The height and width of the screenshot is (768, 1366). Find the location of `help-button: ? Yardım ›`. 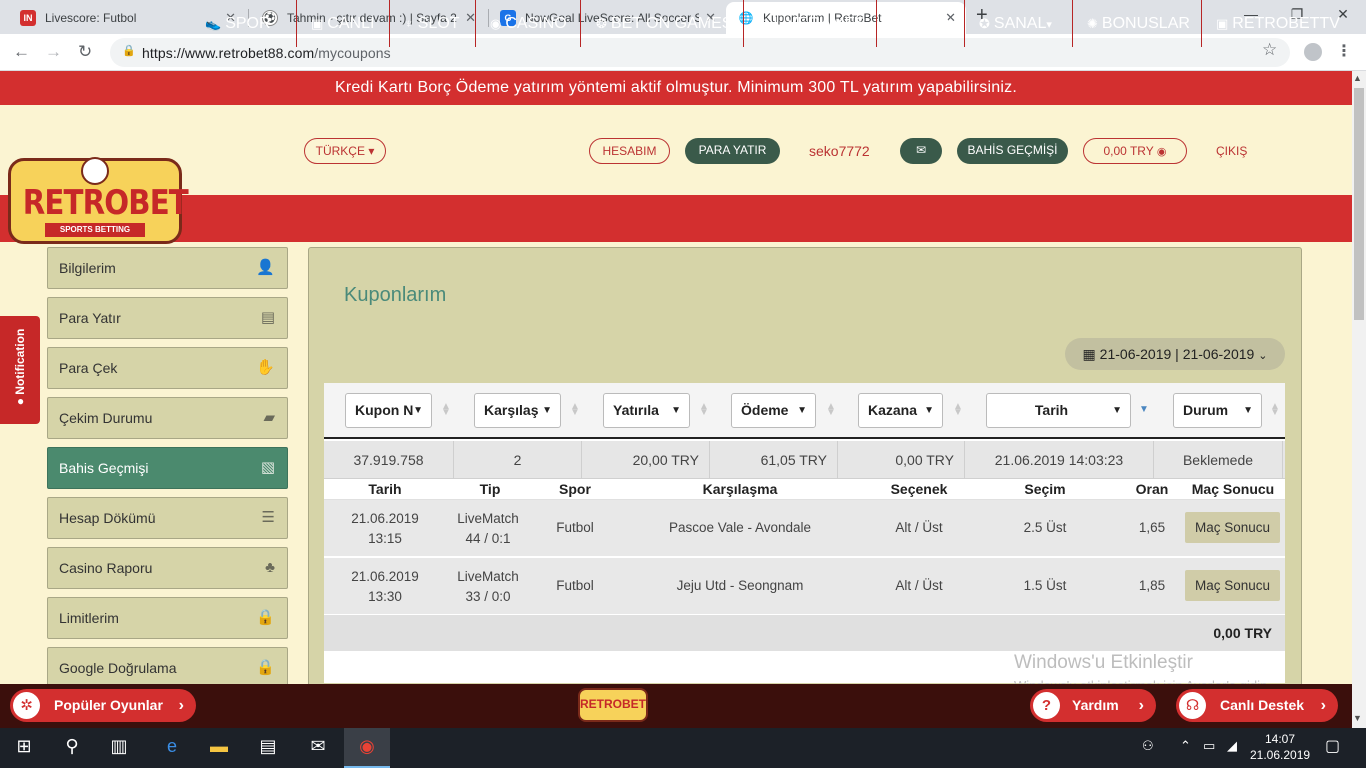

help-button: ? Yardım › is located at coordinates (1093, 705).